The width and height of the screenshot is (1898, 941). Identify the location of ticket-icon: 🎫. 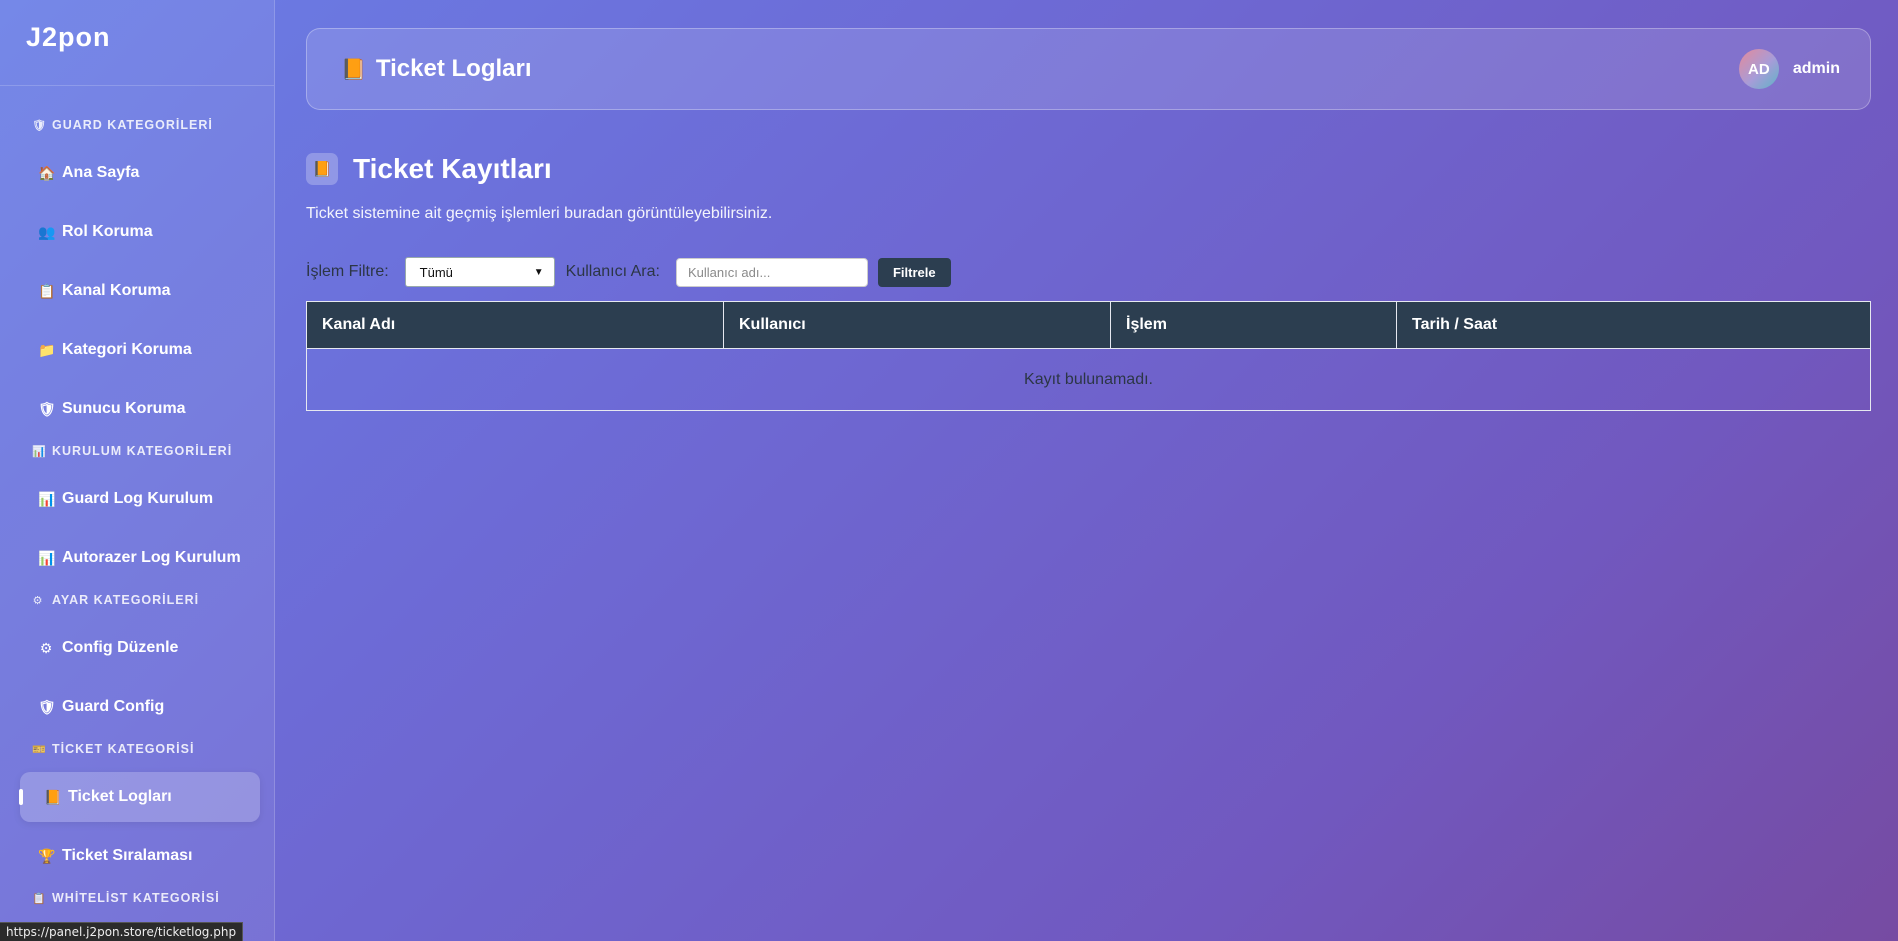
(39, 749).